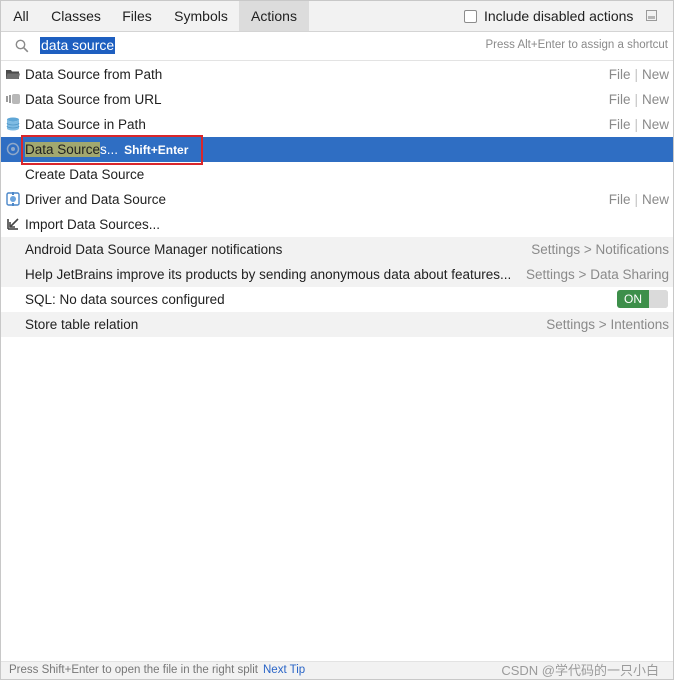  I want to click on tab-symbols: Symbols, so click(201, 16).